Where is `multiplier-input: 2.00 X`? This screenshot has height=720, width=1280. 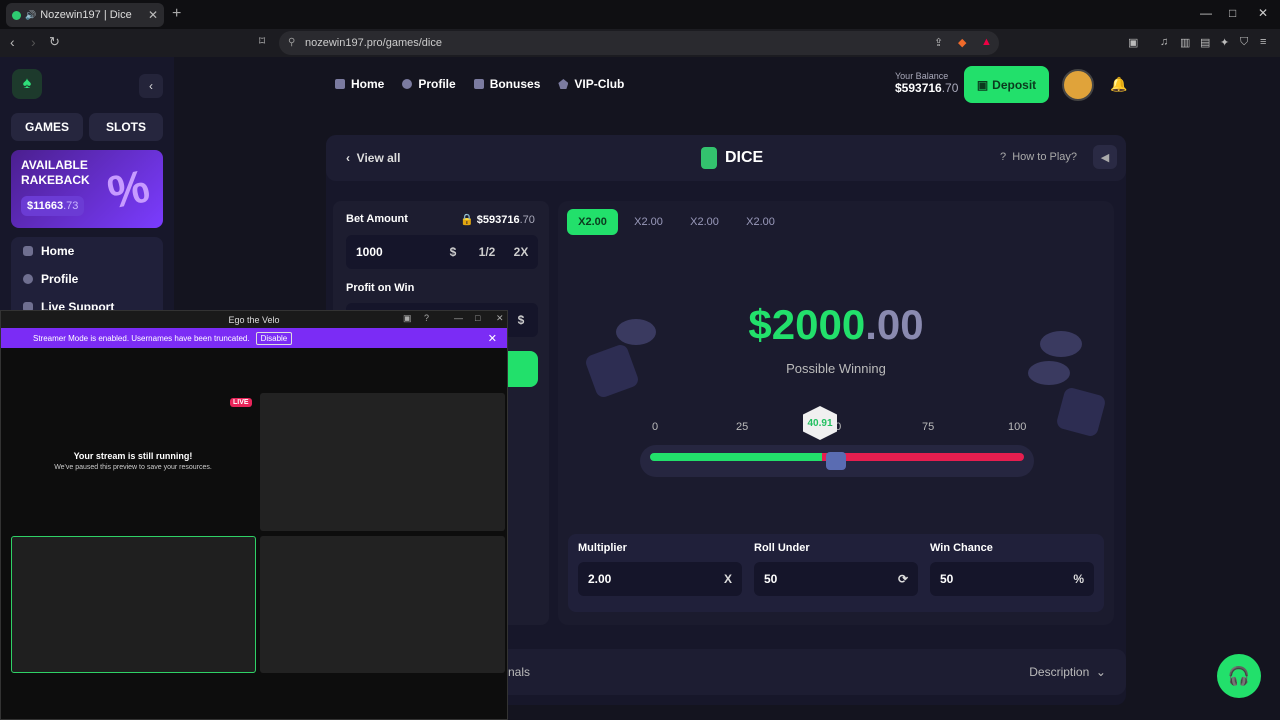 multiplier-input: 2.00 X is located at coordinates (660, 579).